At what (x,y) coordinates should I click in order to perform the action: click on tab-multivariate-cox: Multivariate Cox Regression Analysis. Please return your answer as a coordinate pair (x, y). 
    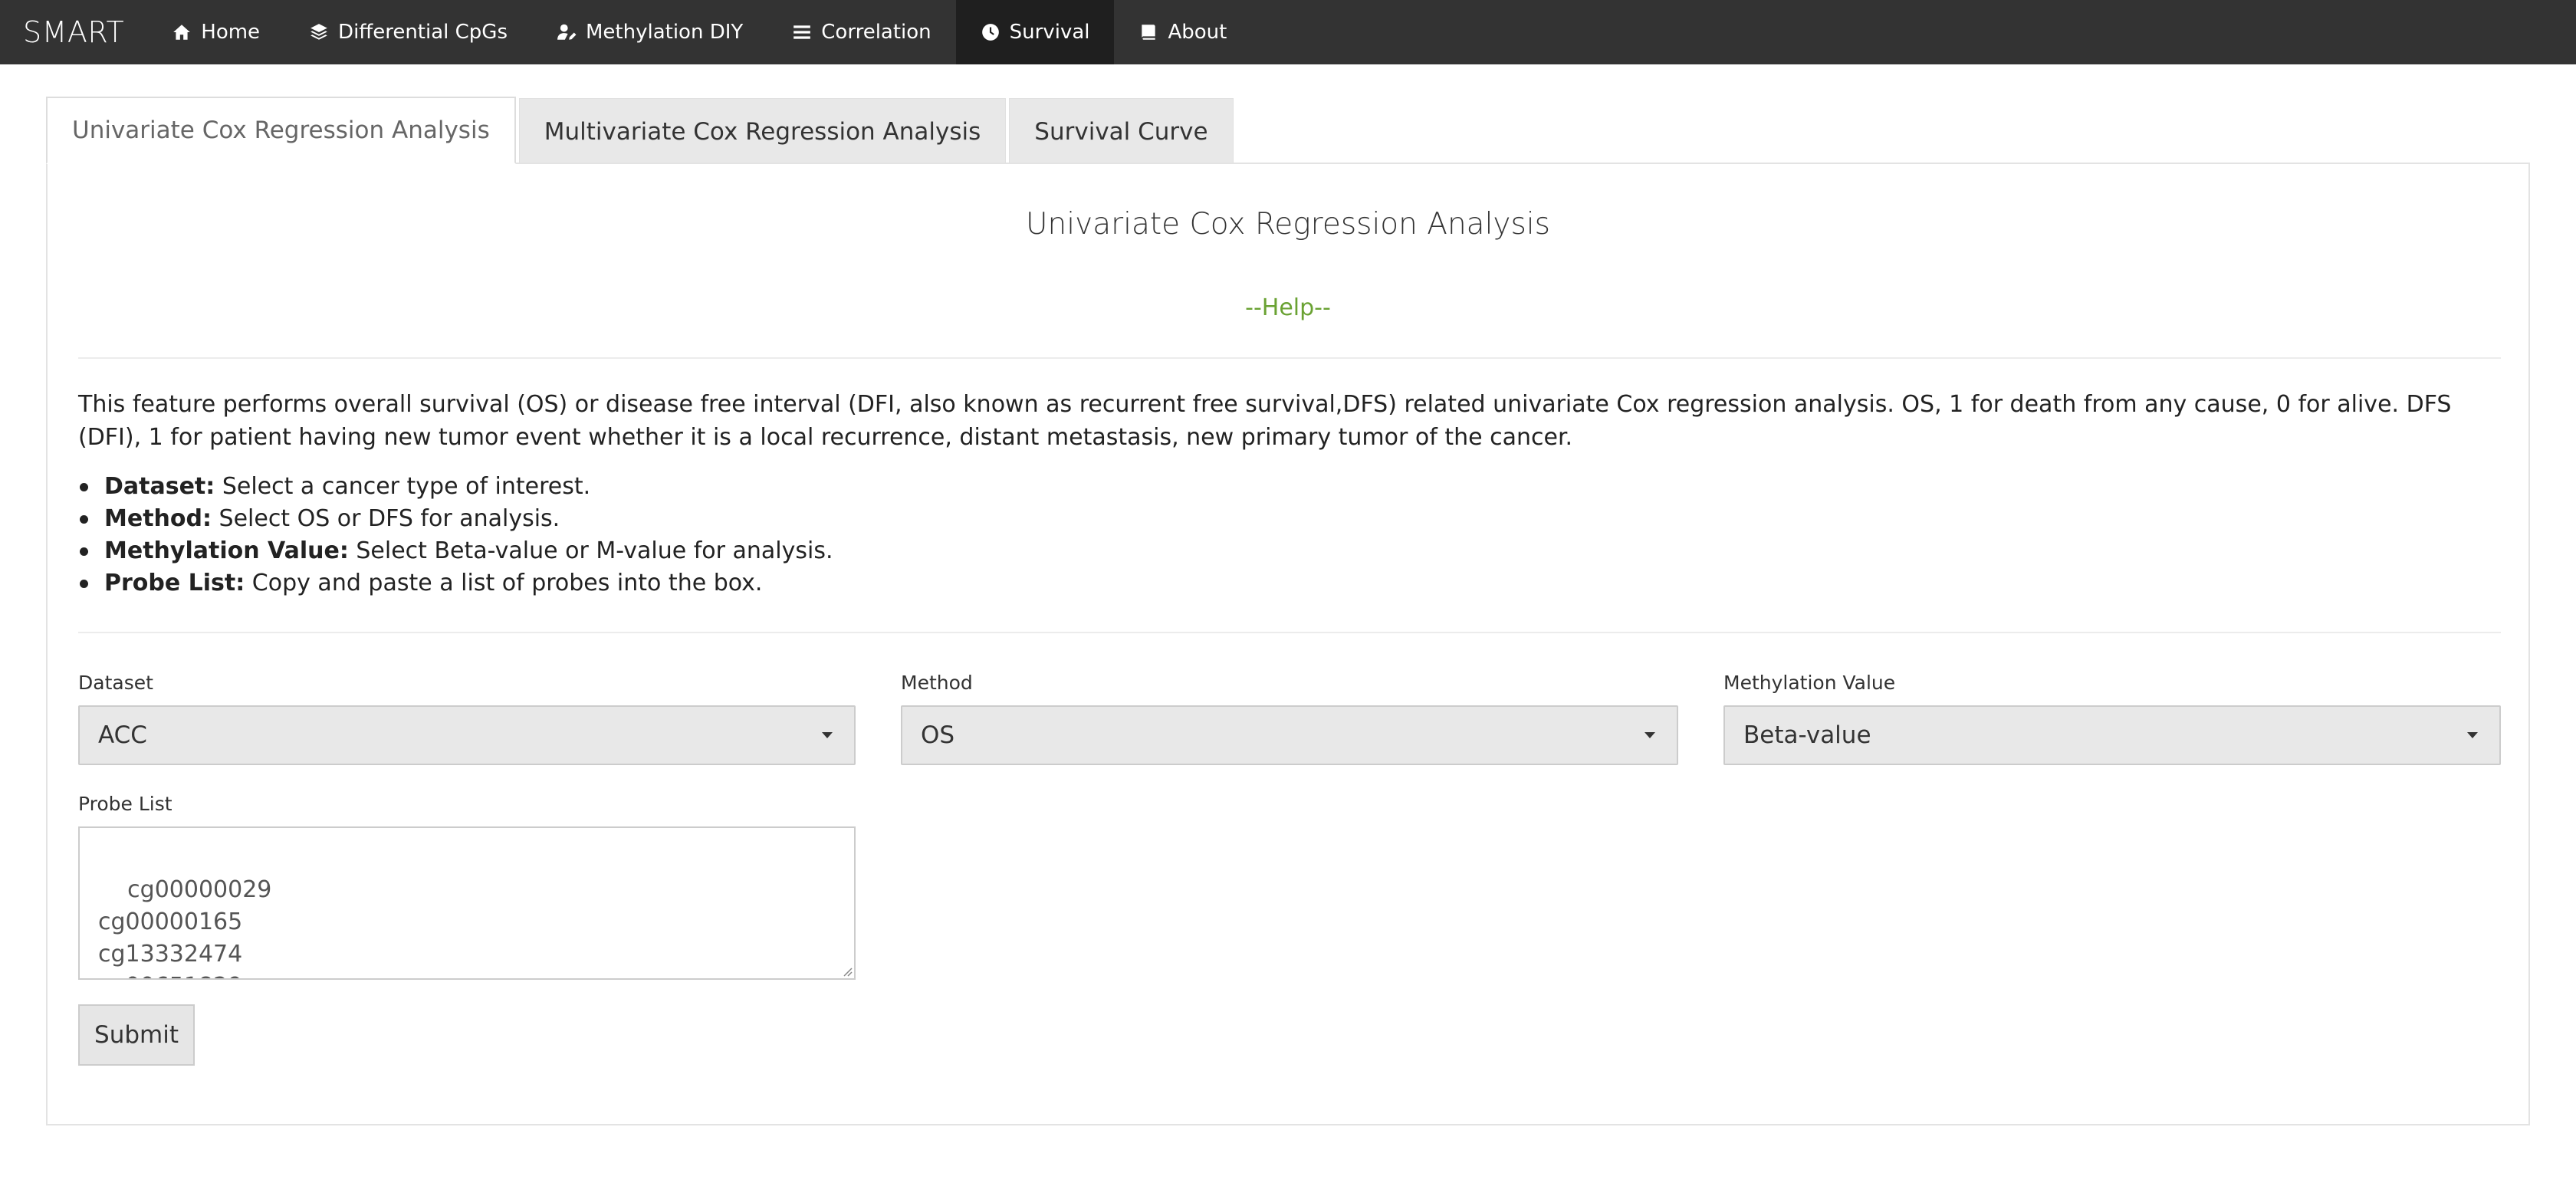
    Looking at the image, I should click on (763, 131).